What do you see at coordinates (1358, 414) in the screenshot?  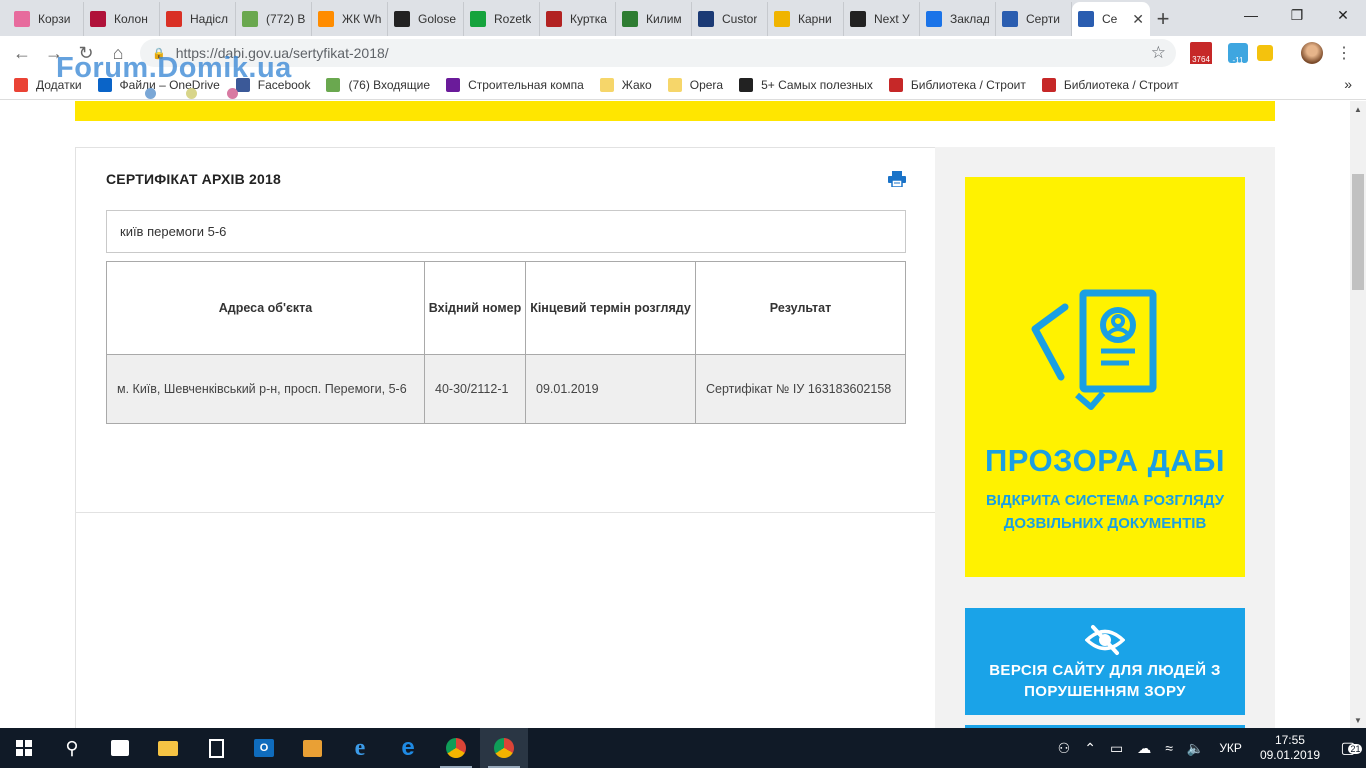 I see `vertical-scrollbar: ▲ ▼` at bounding box center [1358, 414].